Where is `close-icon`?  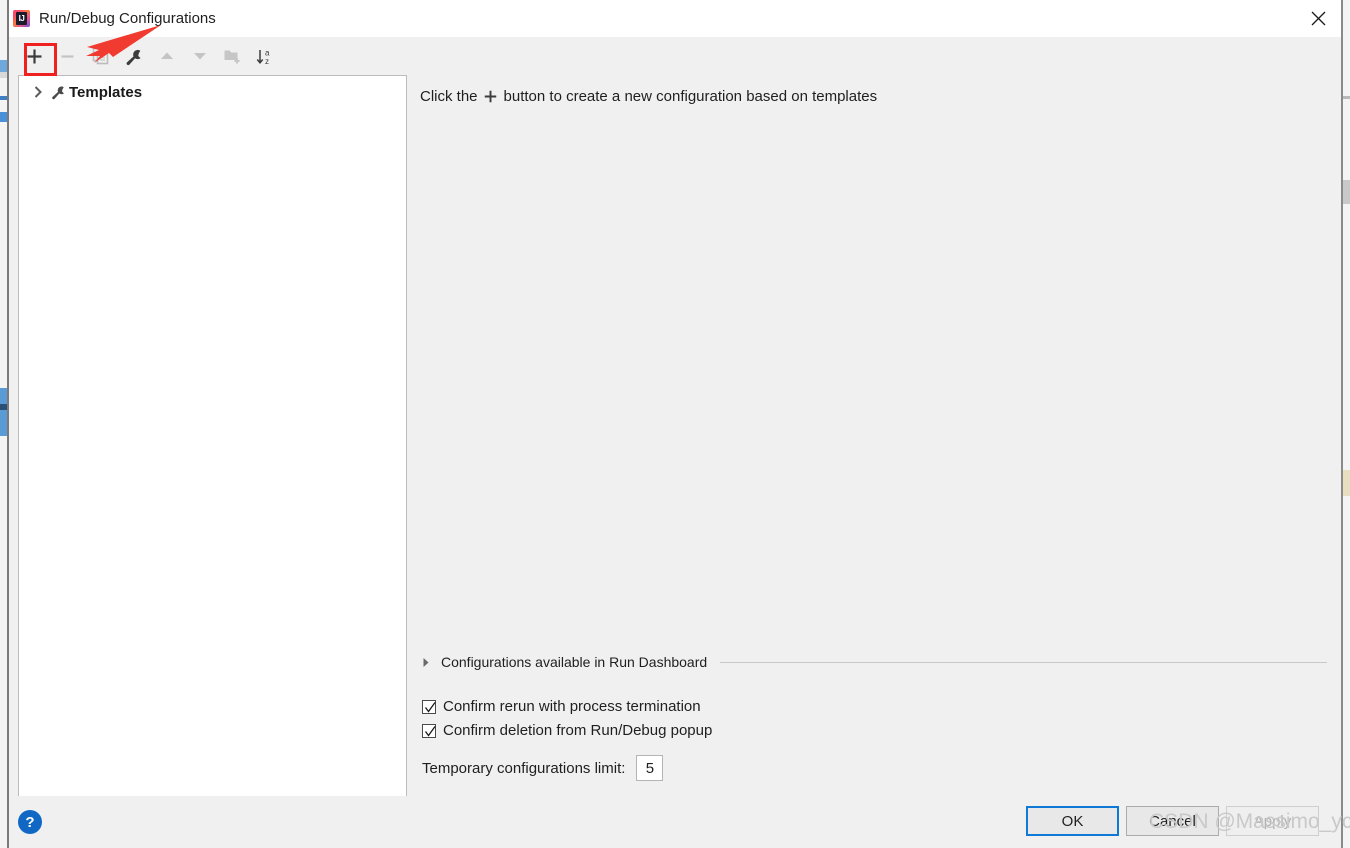 close-icon is located at coordinates (1318, 18).